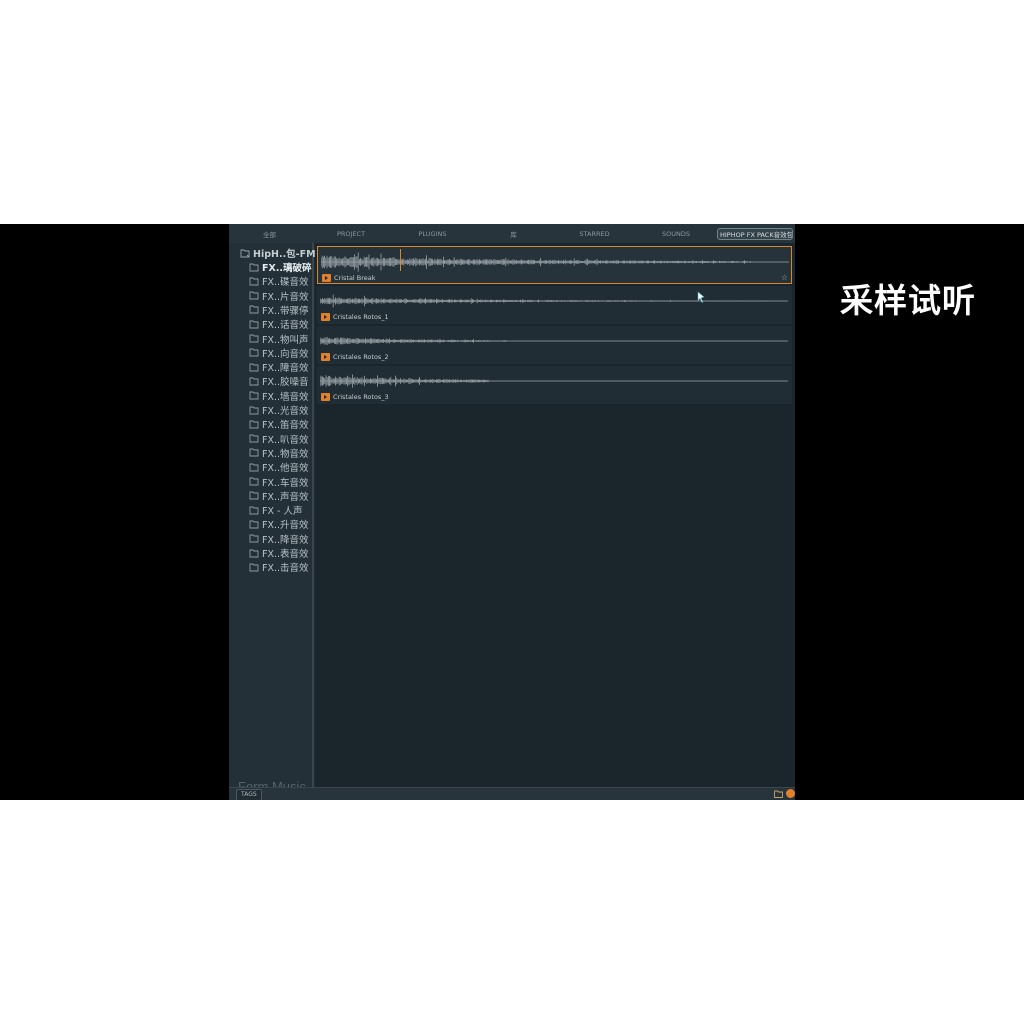 The width and height of the screenshot is (1024, 1024). I want to click on tags-button: TAGS, so click(249, 794).